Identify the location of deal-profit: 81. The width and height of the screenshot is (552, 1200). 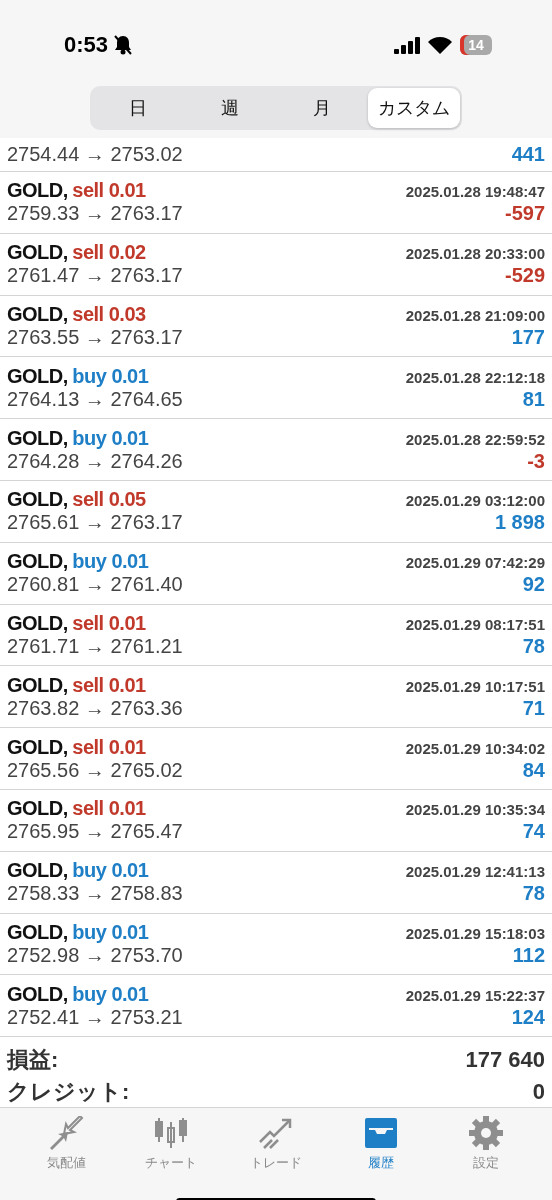
(533, 399).